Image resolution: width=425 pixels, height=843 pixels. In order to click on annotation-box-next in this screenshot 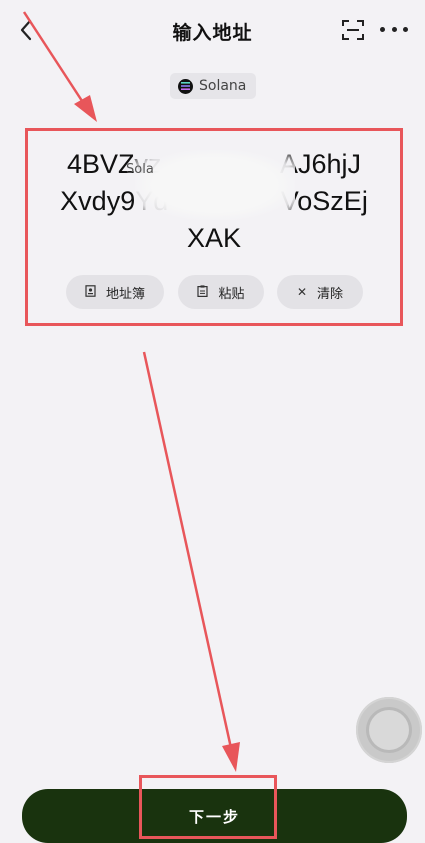, I will do `click(208, 807)`.